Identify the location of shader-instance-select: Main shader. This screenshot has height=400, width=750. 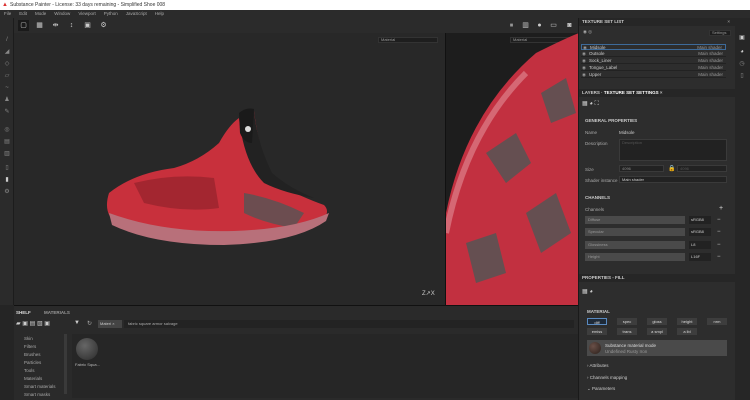
(673, 179).